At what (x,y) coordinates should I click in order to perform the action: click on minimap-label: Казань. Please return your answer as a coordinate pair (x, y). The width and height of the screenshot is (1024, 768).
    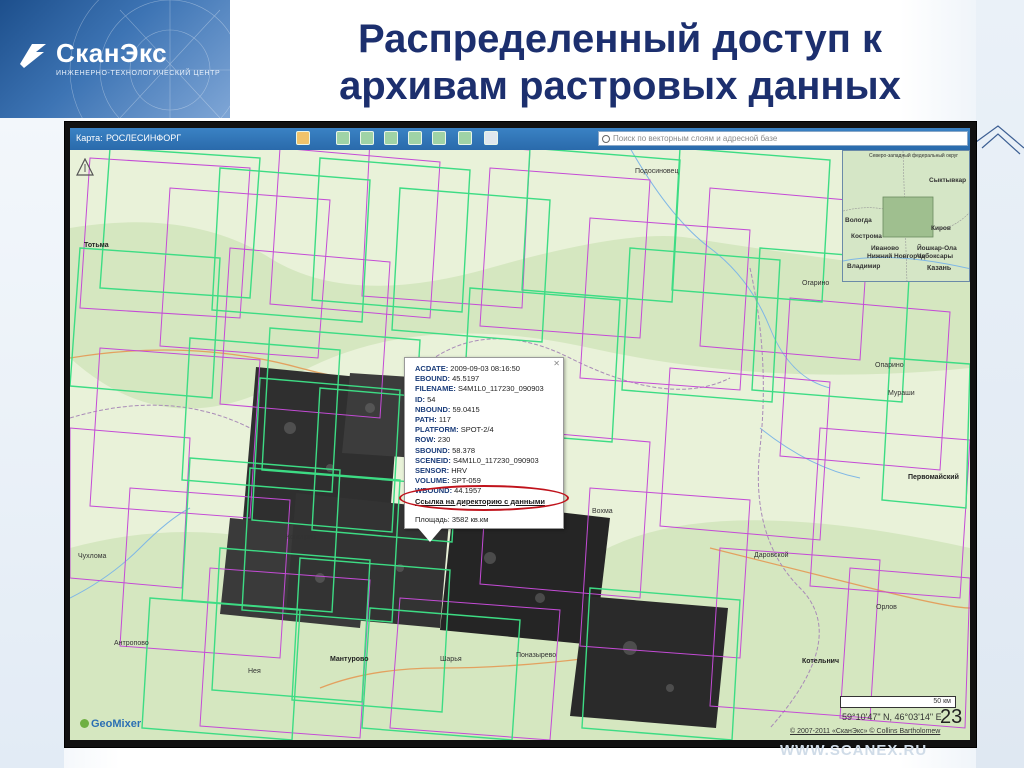
    Looking at the image, I should click on (939, 268).